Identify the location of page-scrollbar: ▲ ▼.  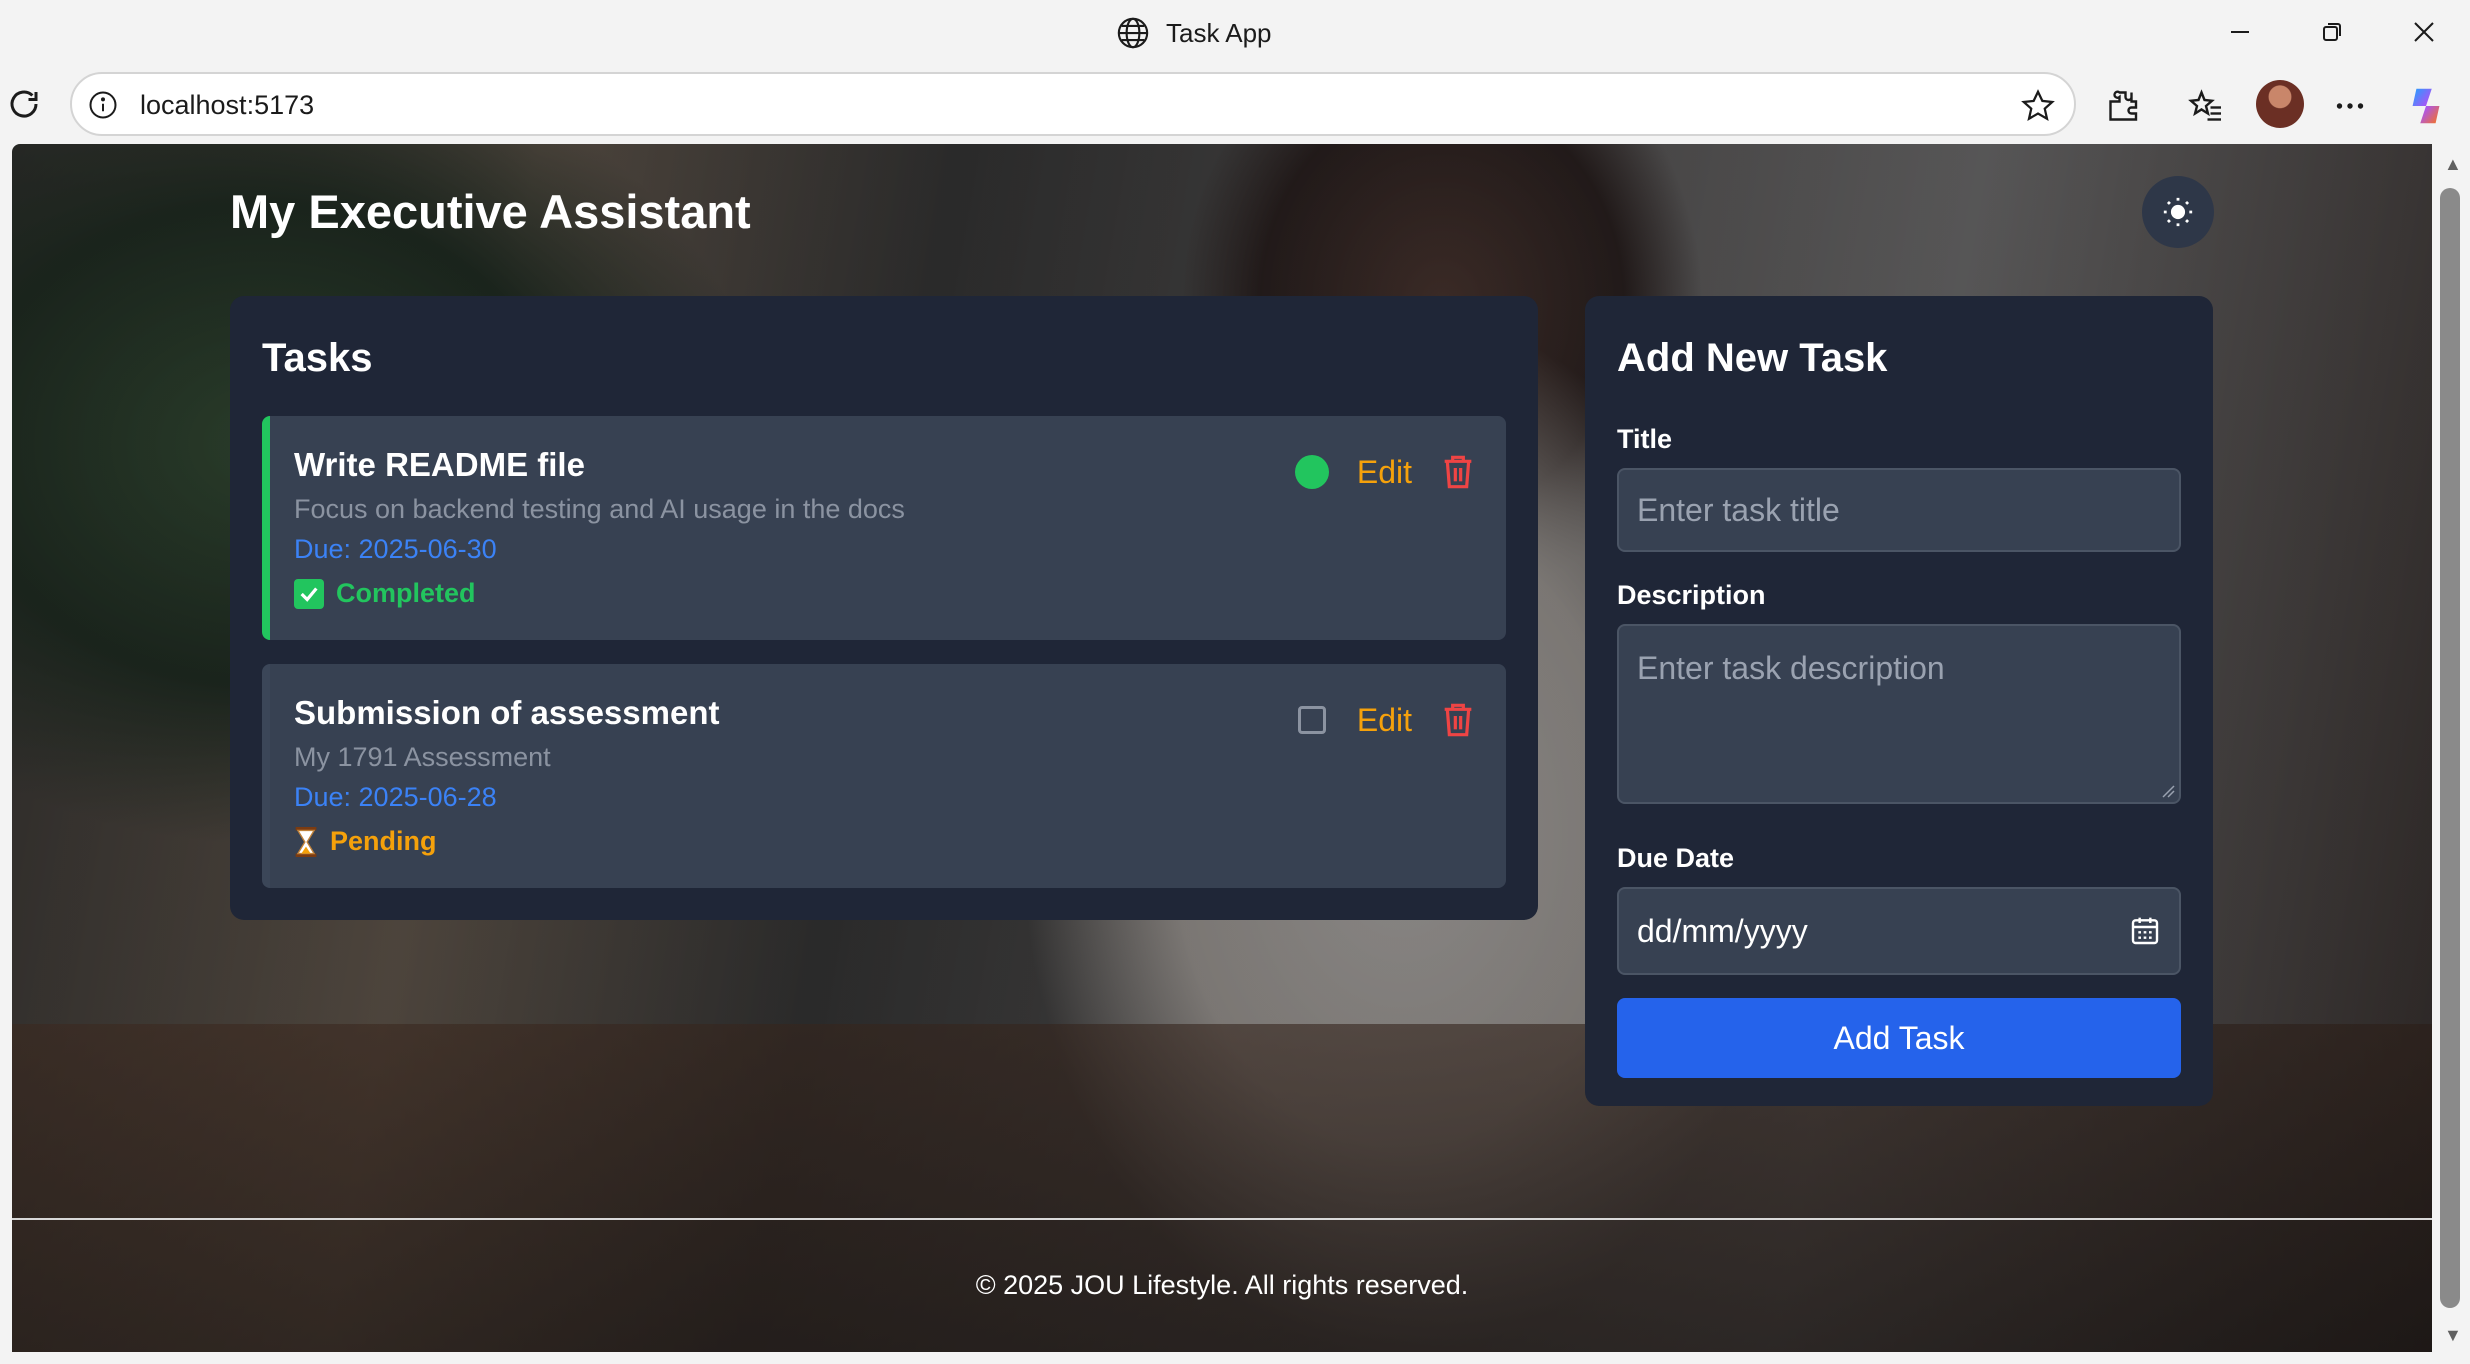
(2451, 748).